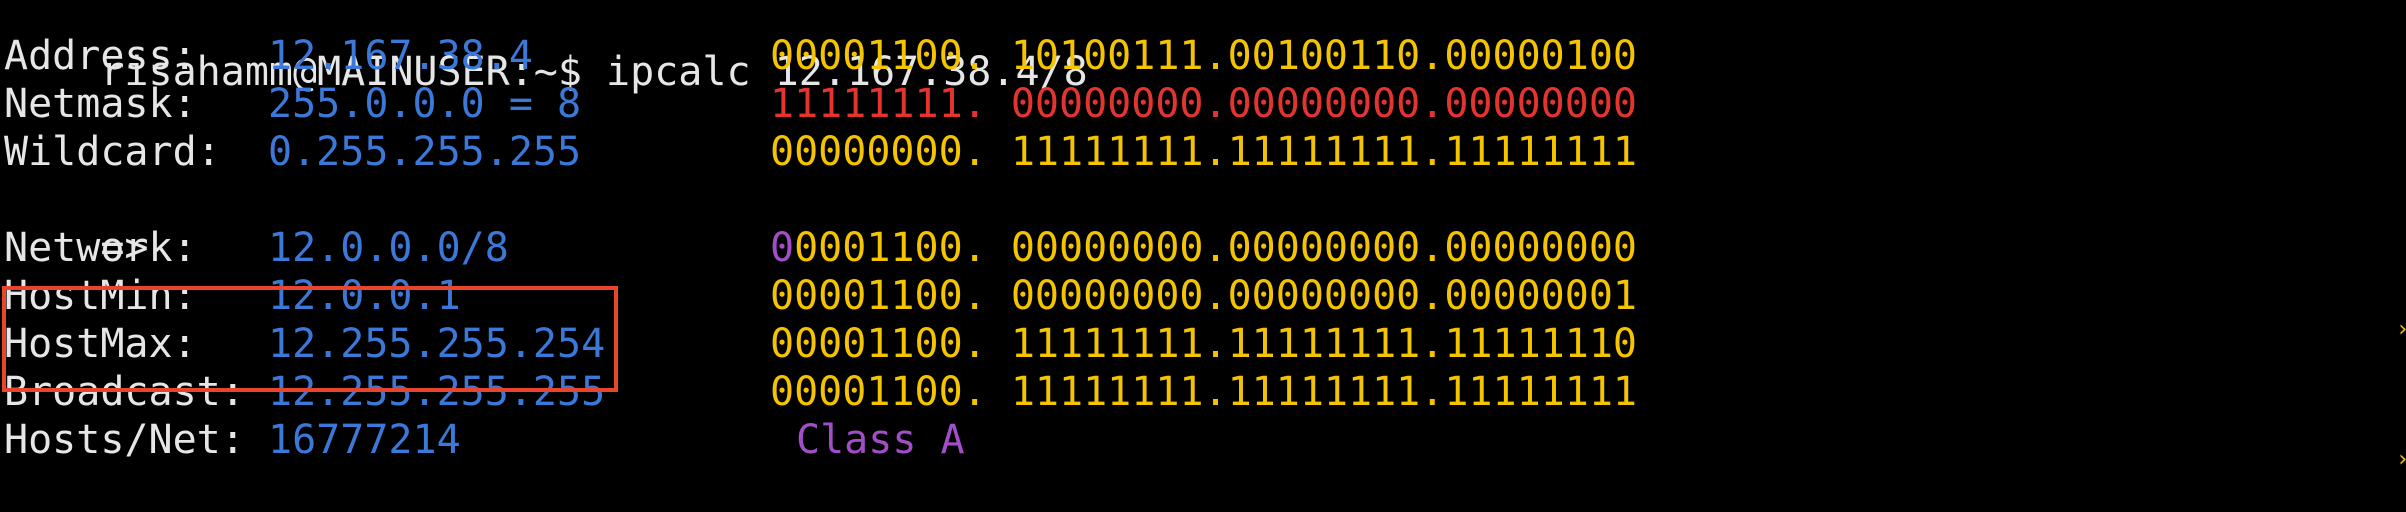 Image resolution: width=2406 pixels, height=512 pixels. I want to click on netmask-binary: 11111111. 00000000.00000000.00000000, so click(1203, 104).